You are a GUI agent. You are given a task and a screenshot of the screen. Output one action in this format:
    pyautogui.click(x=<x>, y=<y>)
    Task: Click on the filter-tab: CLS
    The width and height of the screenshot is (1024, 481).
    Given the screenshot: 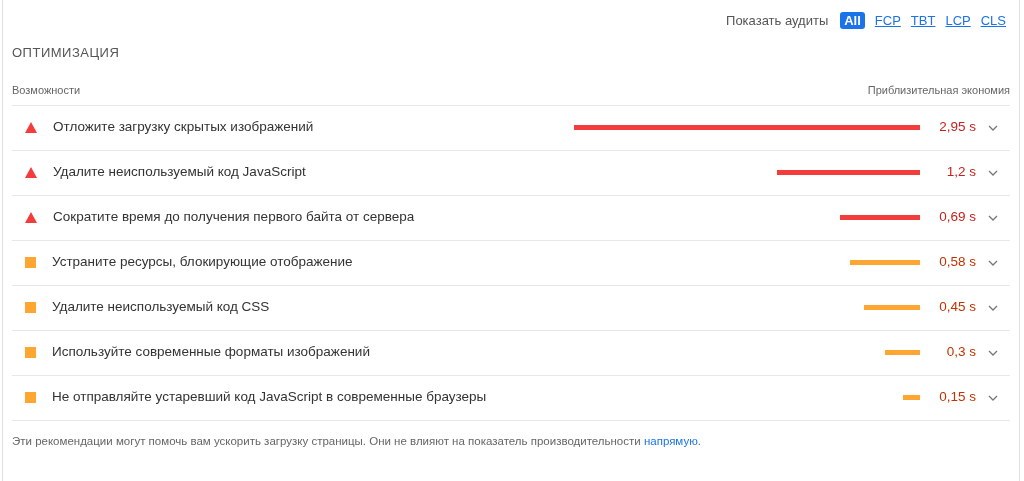 What is the action you would take?
    pyautogui.click(x=993, y=21)
    